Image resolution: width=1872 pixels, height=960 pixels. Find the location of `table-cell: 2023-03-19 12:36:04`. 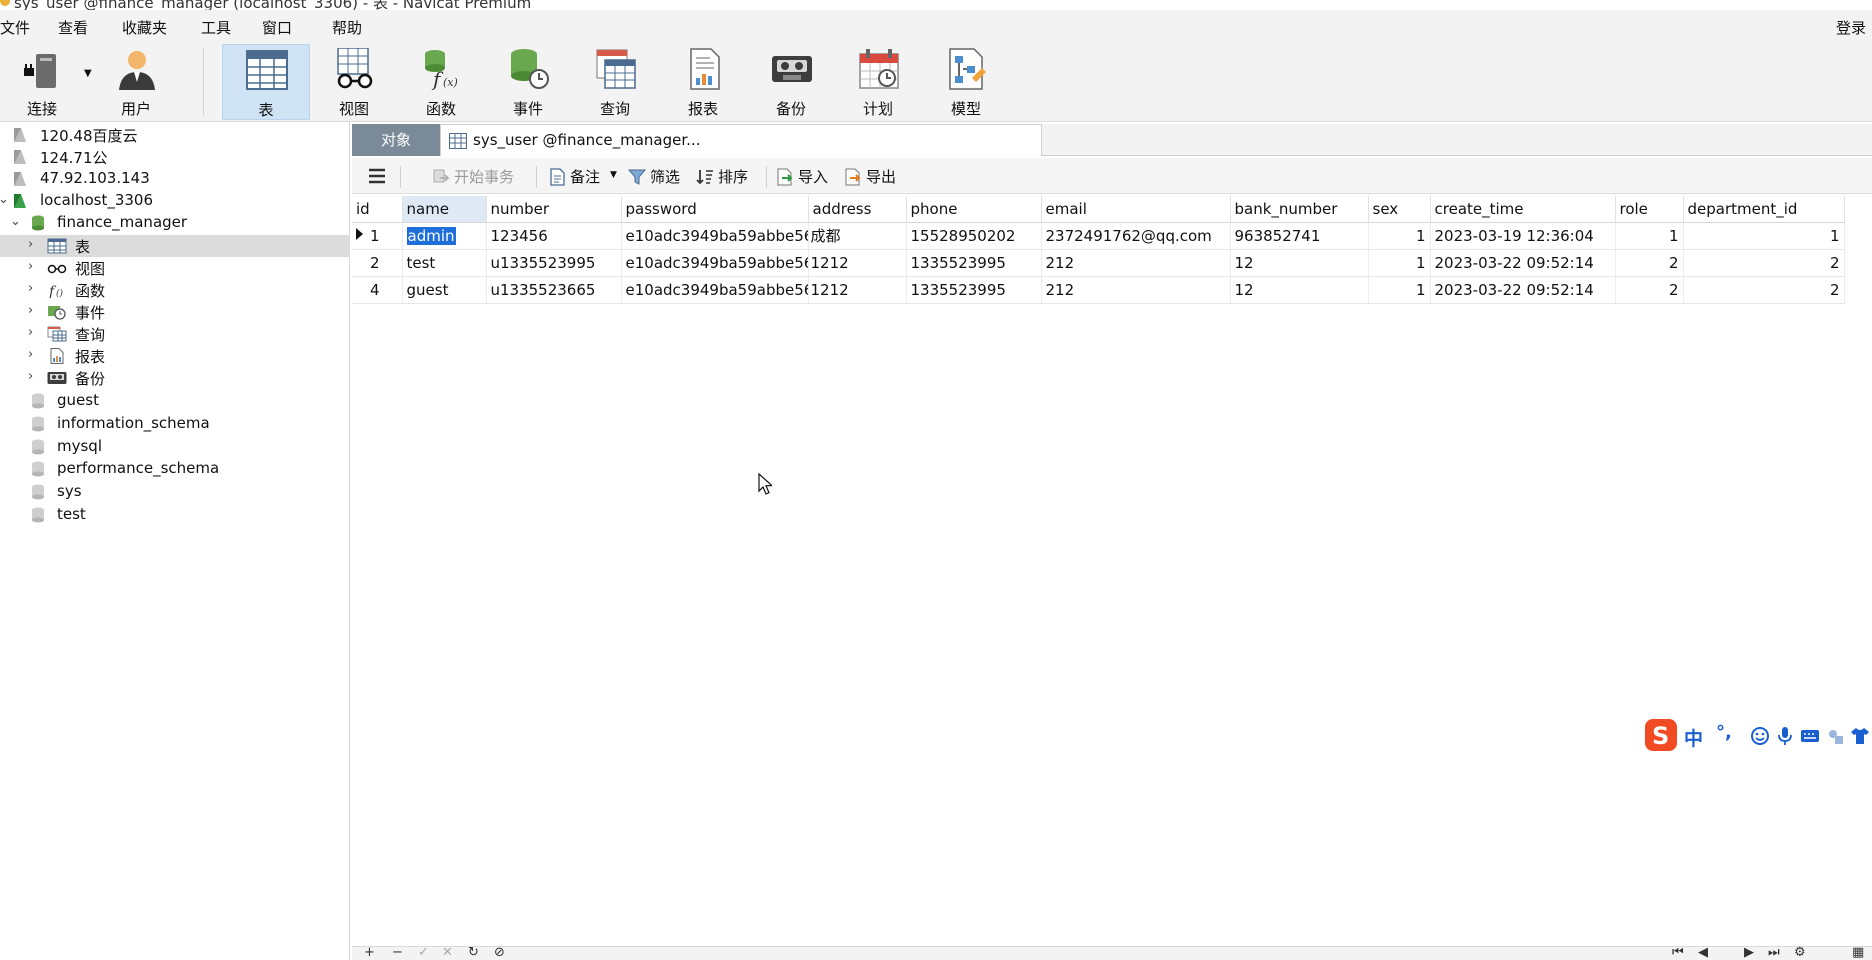

table-cell: 2023-03-19 12:36:04 is located at coordinates (1523, 236).